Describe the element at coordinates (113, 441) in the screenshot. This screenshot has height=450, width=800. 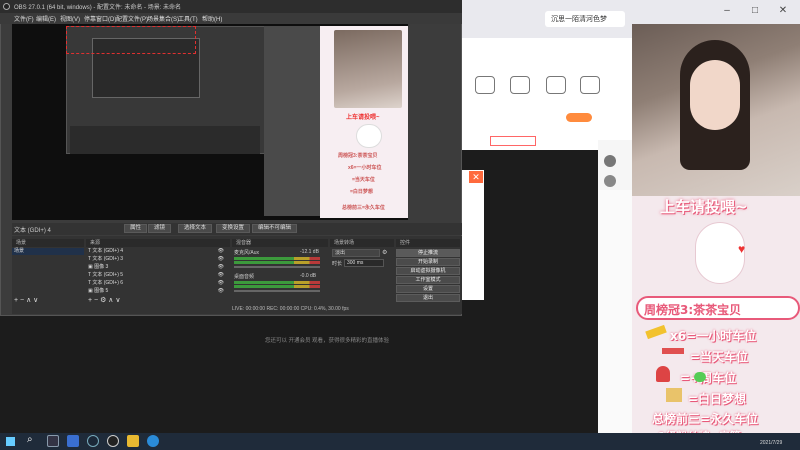
I see `obs-icon` at that location.